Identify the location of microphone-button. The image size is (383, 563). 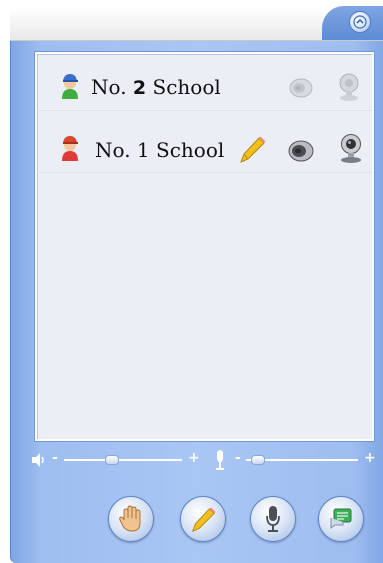
(273, 519).